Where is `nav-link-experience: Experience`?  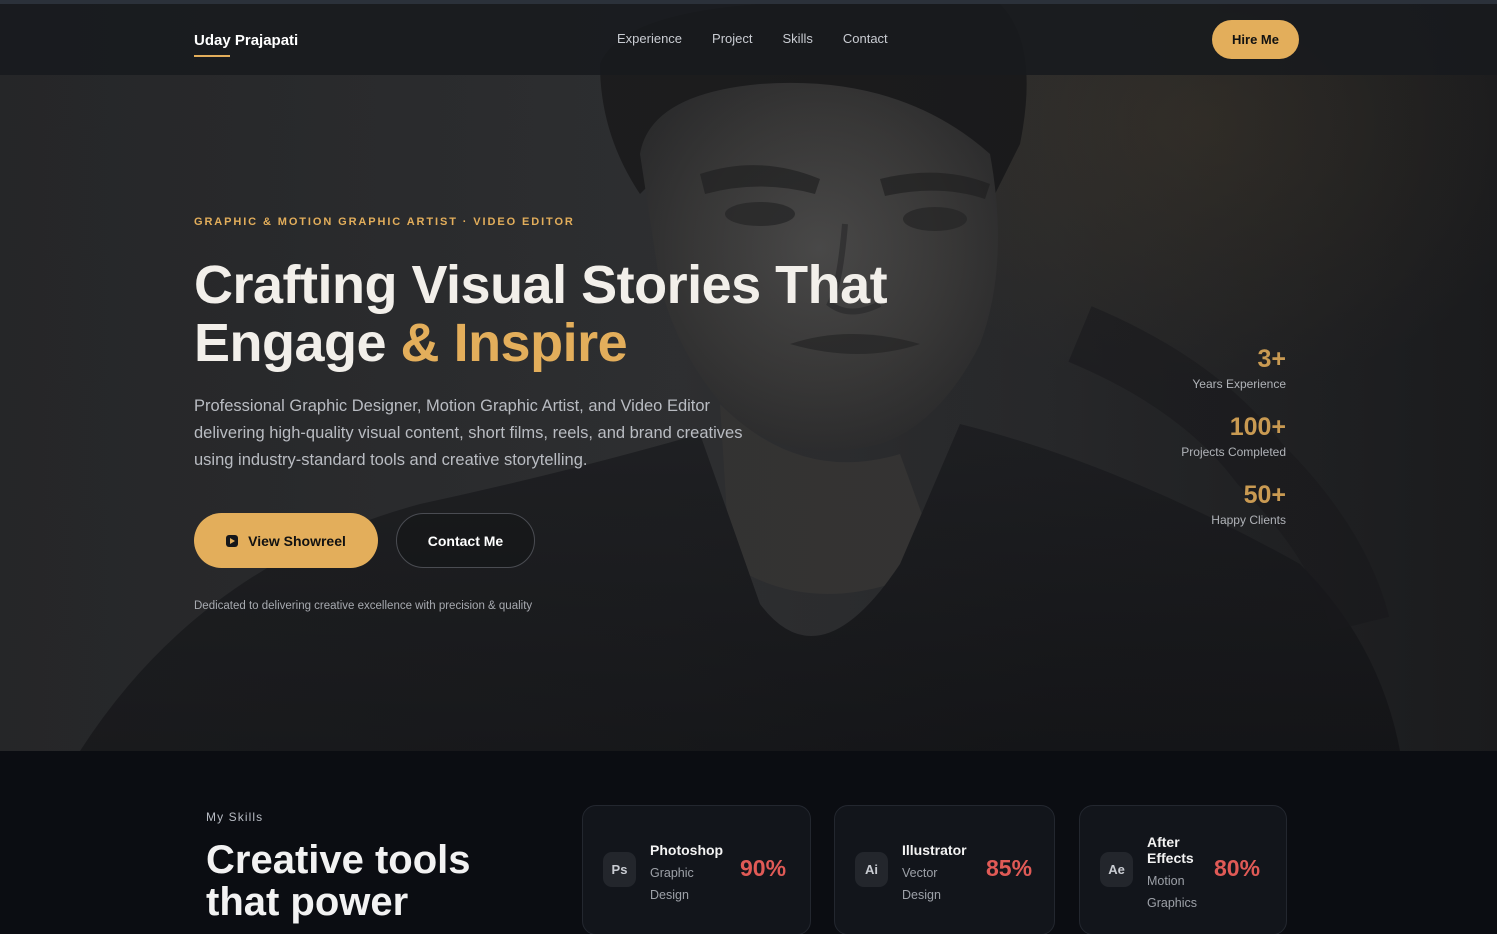 nav-link-experience: Experience is located at coordinates (649, 38).